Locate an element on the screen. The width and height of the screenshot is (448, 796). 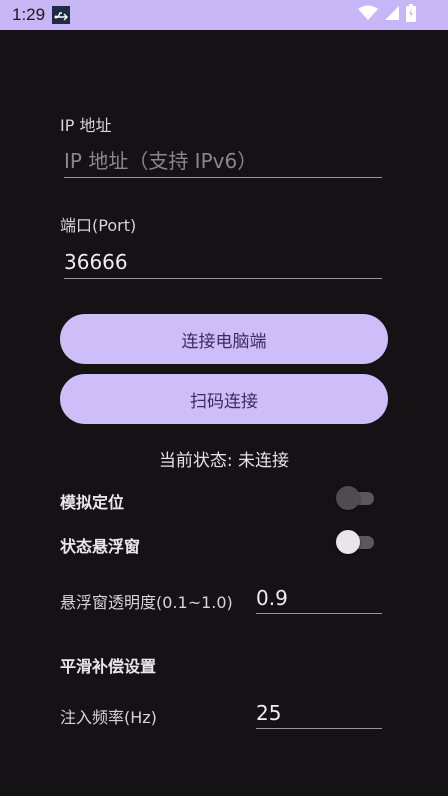
frequency-label: 注入频率(Hz) is located at coordinates (108, 717).